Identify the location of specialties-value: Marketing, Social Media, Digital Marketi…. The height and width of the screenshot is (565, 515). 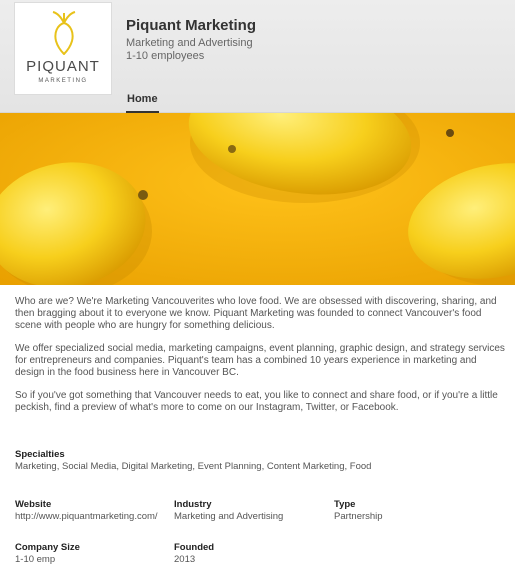
(193, 466).